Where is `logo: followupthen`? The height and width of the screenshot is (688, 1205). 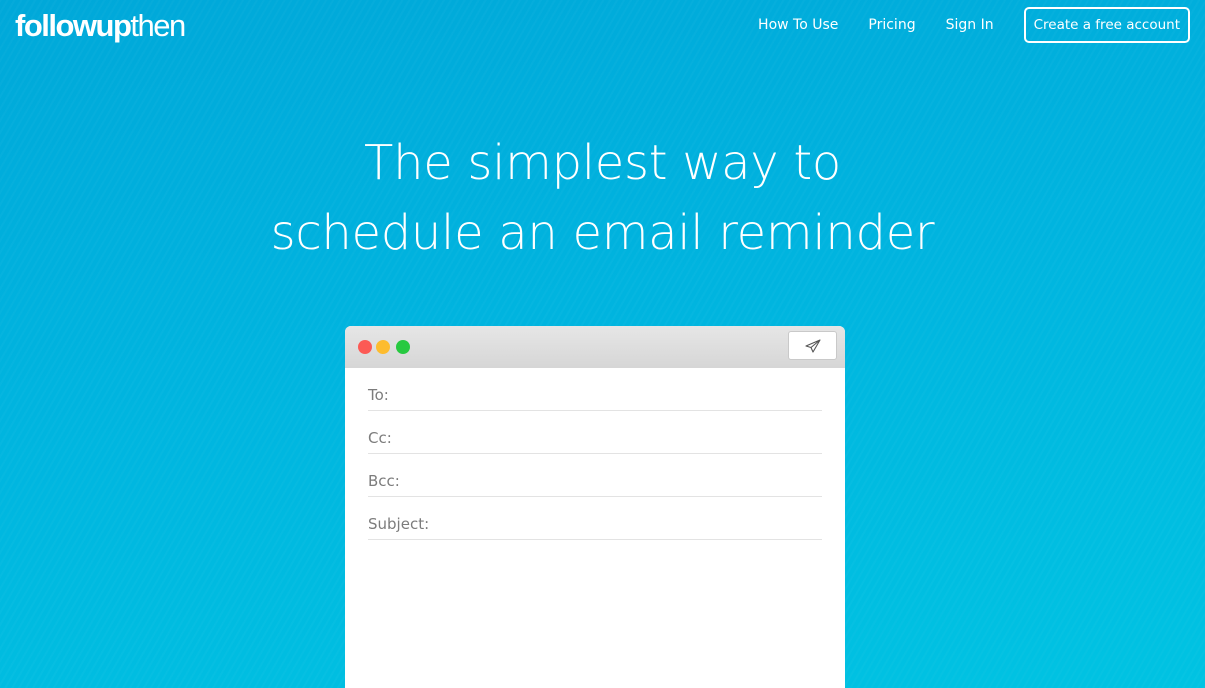
logo: followupthen is located at coordinates (100, 26).